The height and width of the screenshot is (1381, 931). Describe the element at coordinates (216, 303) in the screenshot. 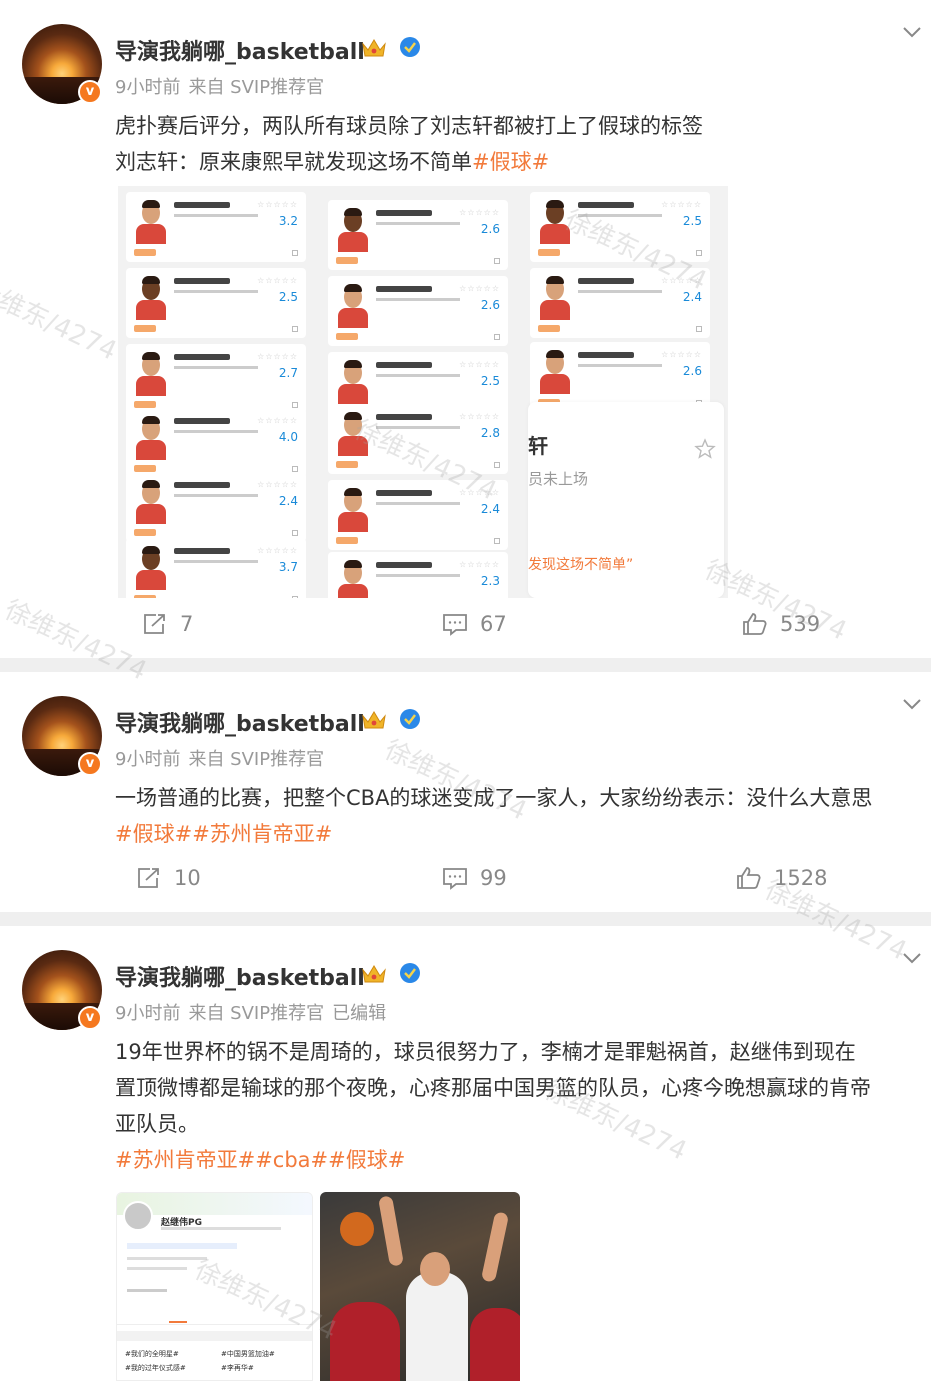

I see `player-rating-card: ☆☆☆☆☆ 2.5` at that location.